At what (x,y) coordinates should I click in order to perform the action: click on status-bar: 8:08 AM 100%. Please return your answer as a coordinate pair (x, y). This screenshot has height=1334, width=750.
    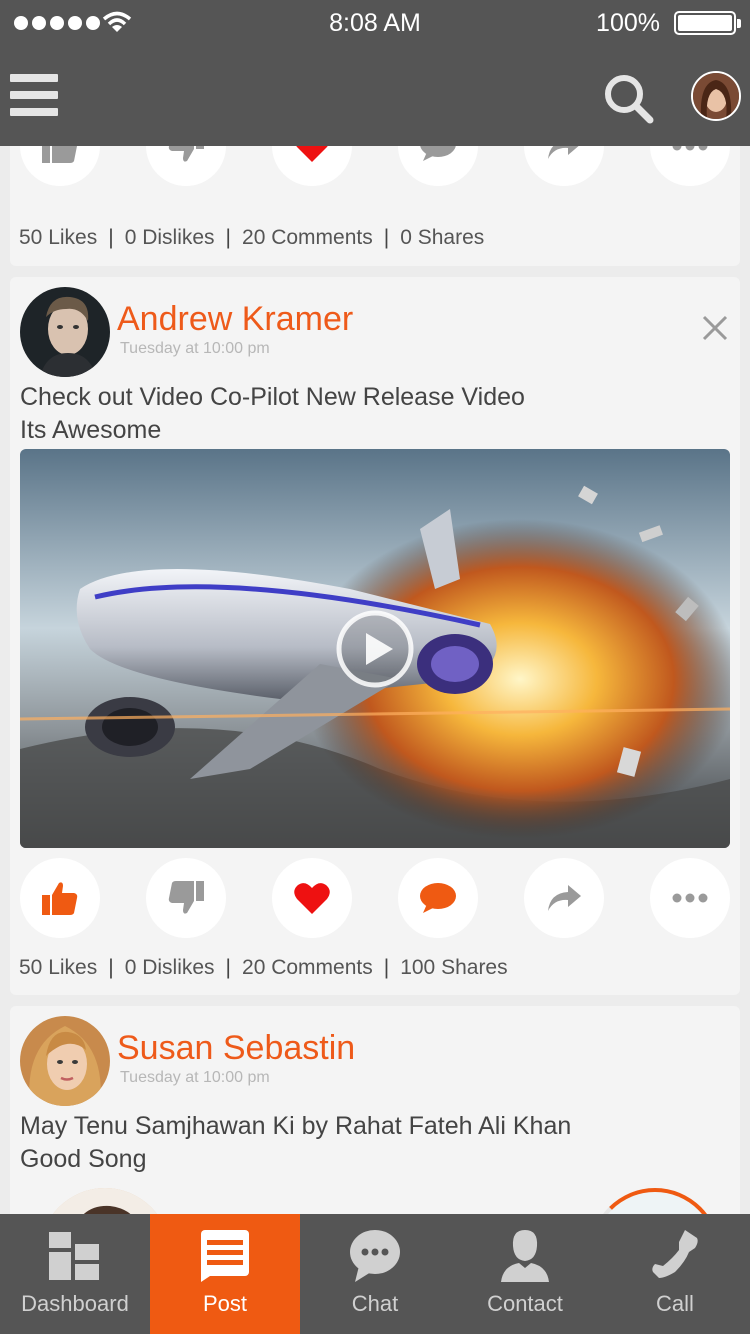
    Looking at the image, I should click on (375, 23).